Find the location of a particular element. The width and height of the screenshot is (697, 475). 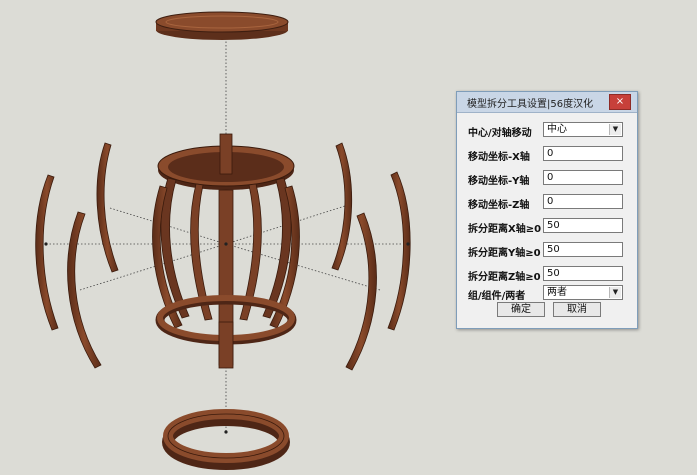

move-y-input: 0 is located at coordinates (583, 177).